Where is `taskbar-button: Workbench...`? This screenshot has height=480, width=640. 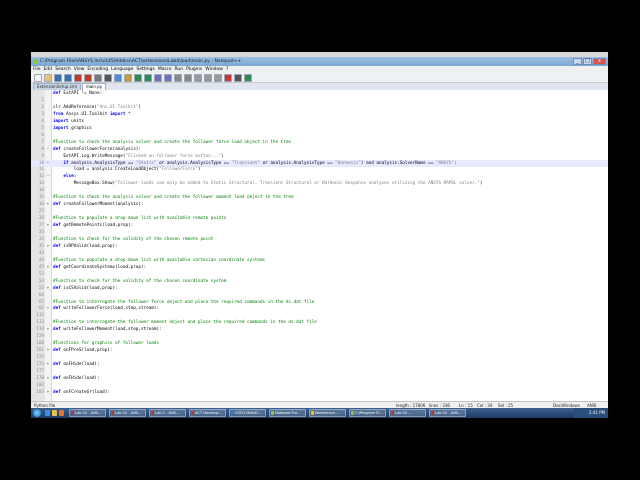
taskbar-button: Workbench... is located at coordinates (327, 413).